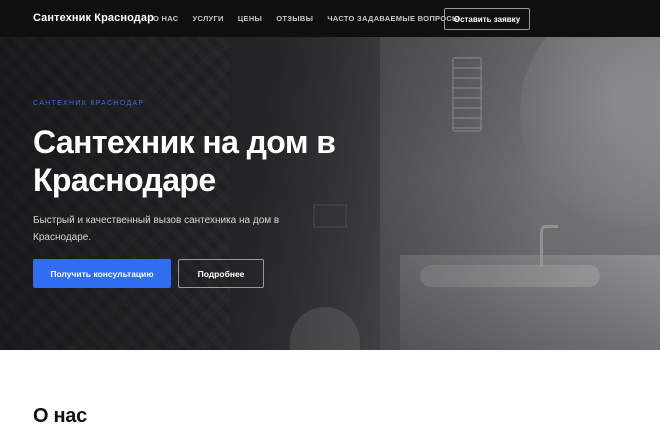 The width and height of the screenshot is (660, 440). I want to click on nav-item-services: УСЛУГИ, so click(207, 18).